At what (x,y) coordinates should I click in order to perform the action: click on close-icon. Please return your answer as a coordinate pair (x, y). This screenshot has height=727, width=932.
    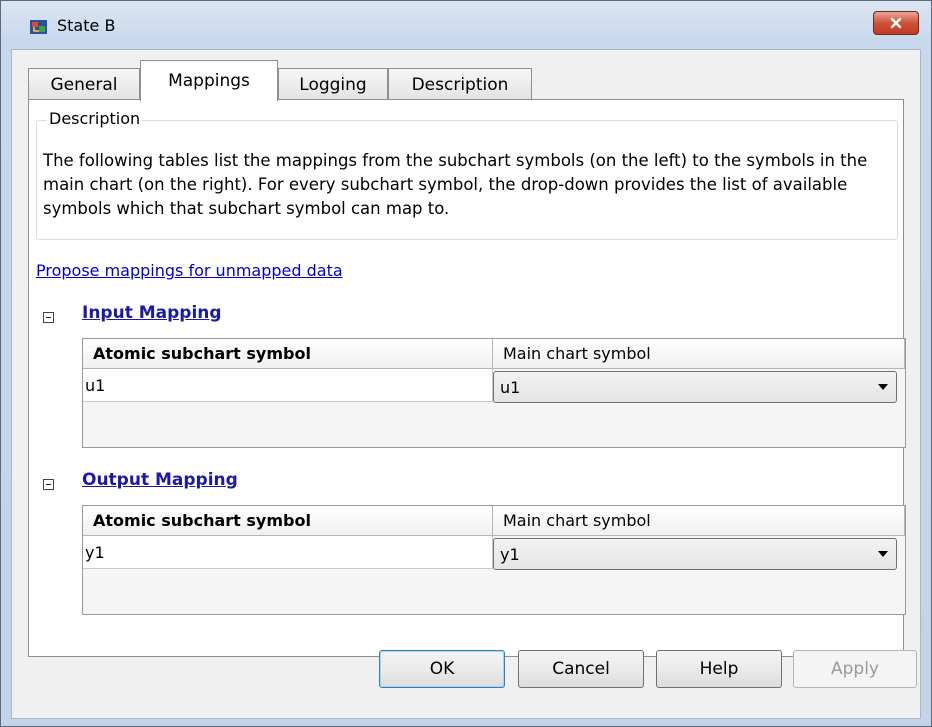
    Looking at the image, I should click on (896, 23).